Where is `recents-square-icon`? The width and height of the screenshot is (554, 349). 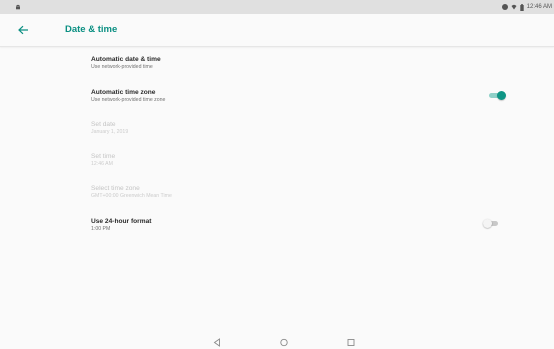 recents-square-icon is located at coordinates (351, 342).